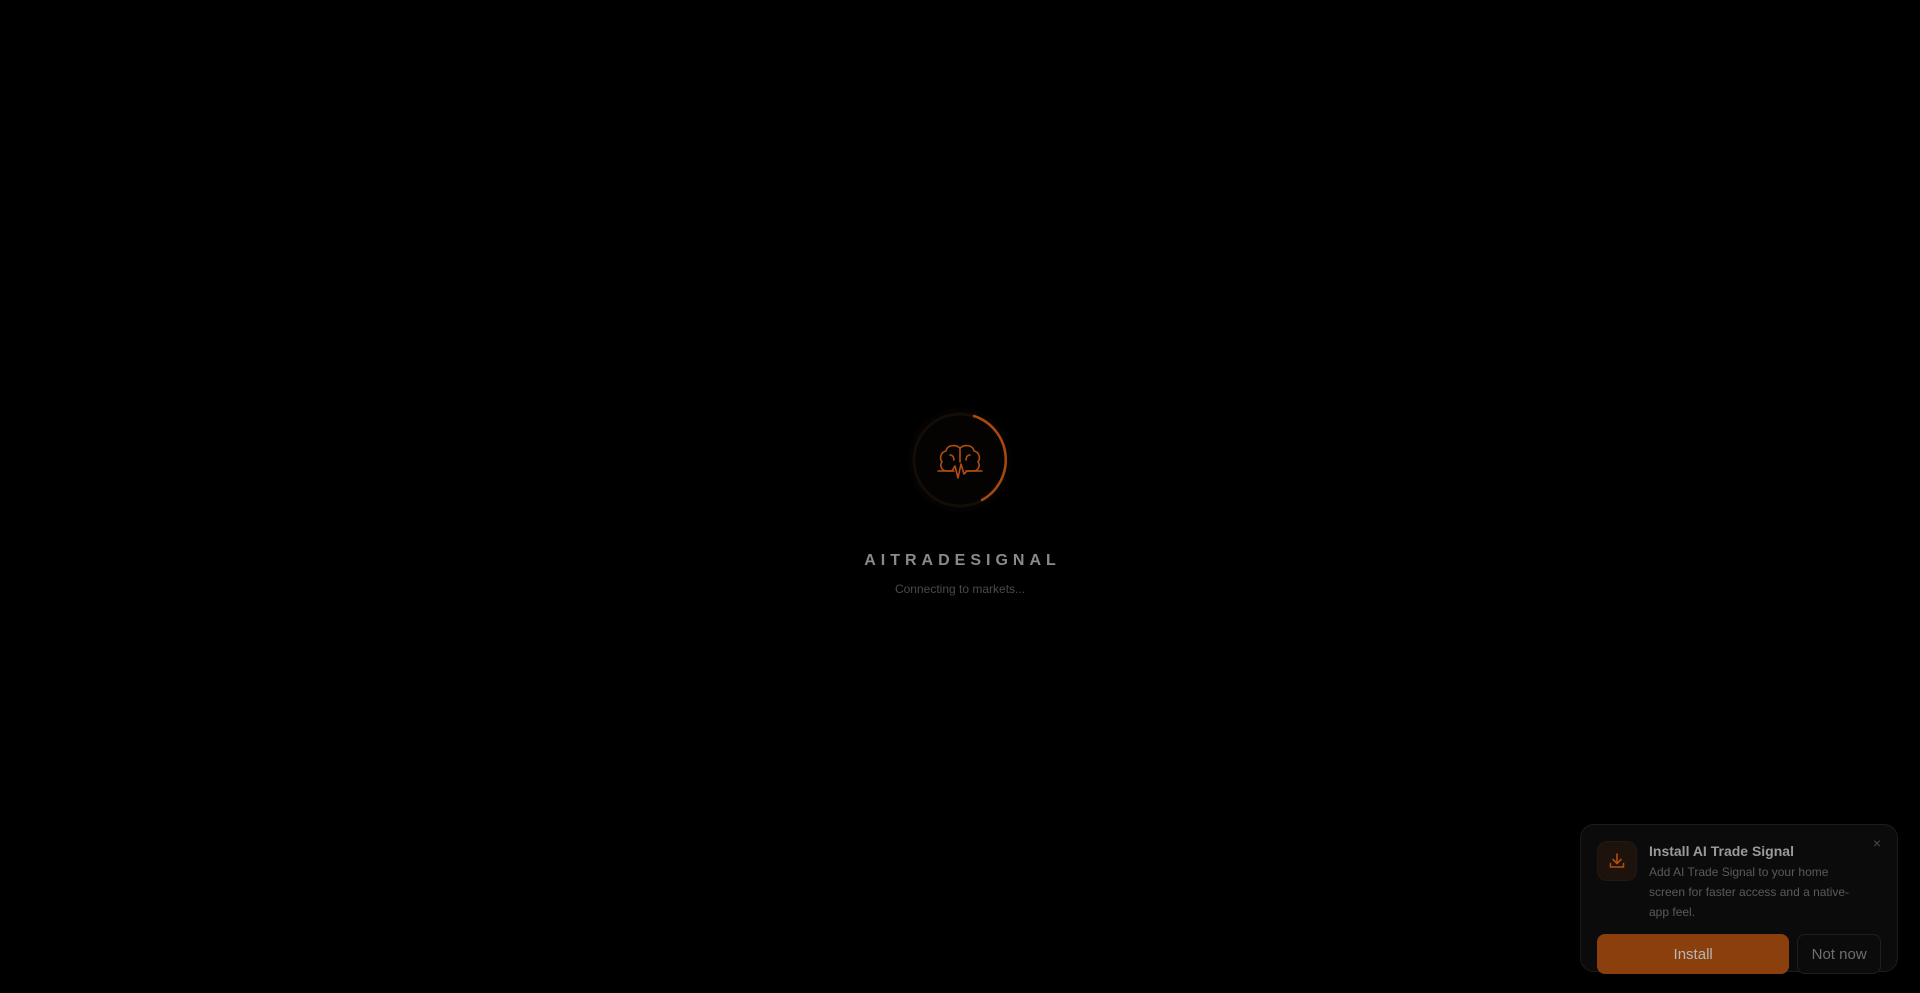 The image size is (1920, 993). I want to click on brain-pulse-icon, so click(960, 461).